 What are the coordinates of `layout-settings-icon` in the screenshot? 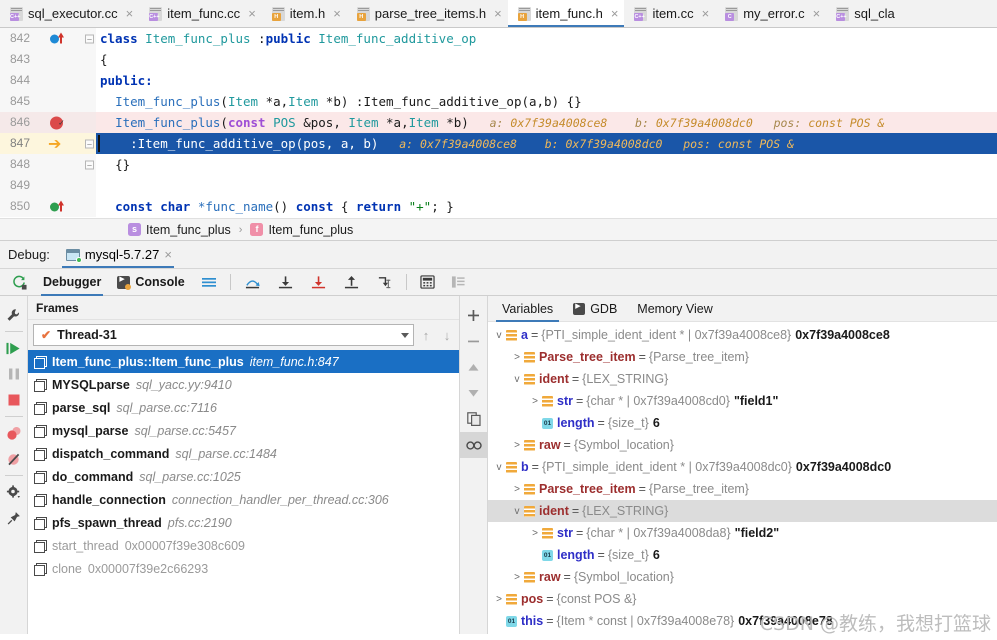 It's located at (209, 282).